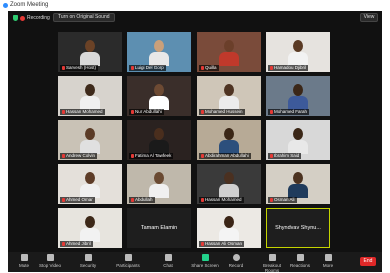  I want to click on toolbar-label: Record, so click(236, 265).